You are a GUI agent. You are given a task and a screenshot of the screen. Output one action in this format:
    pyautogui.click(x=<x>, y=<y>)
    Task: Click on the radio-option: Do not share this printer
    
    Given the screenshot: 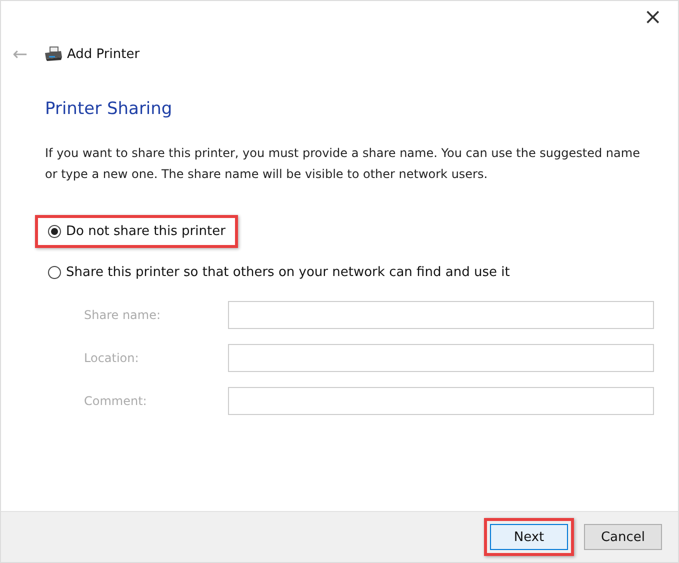 What is the action you would take?
    pyautogui.click(x=137, y=231)
    